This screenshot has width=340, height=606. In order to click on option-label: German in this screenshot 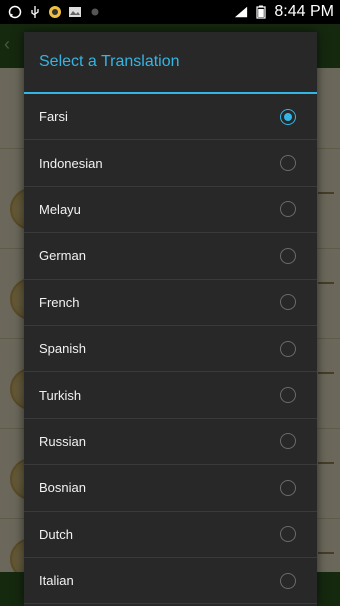, I will do `click(62, 256)`.